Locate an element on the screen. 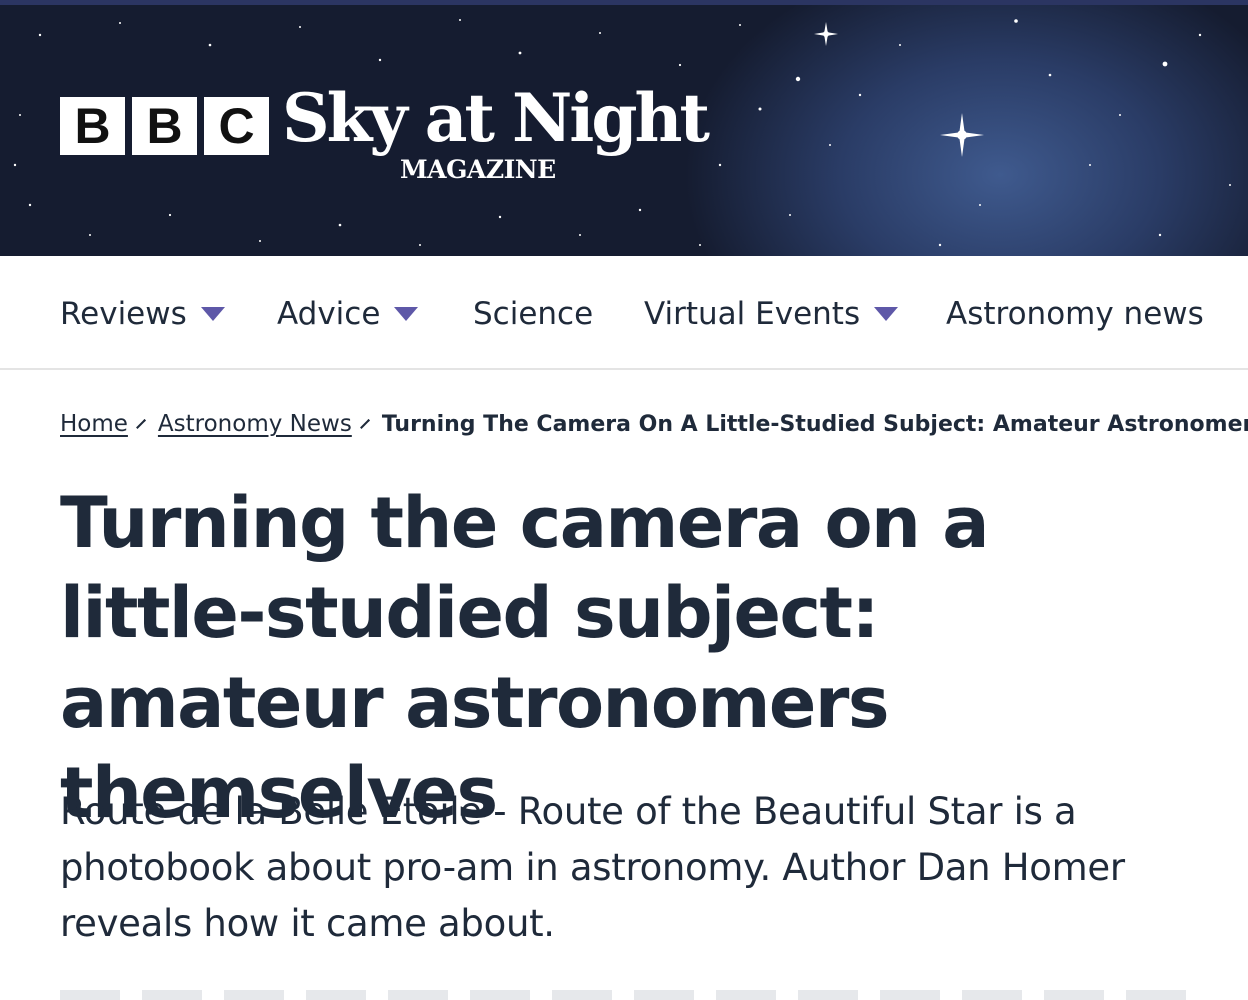 The width and height of the screenshot is (1248, 1000). nav-item-label: Science is located at coordinates (533, 314).